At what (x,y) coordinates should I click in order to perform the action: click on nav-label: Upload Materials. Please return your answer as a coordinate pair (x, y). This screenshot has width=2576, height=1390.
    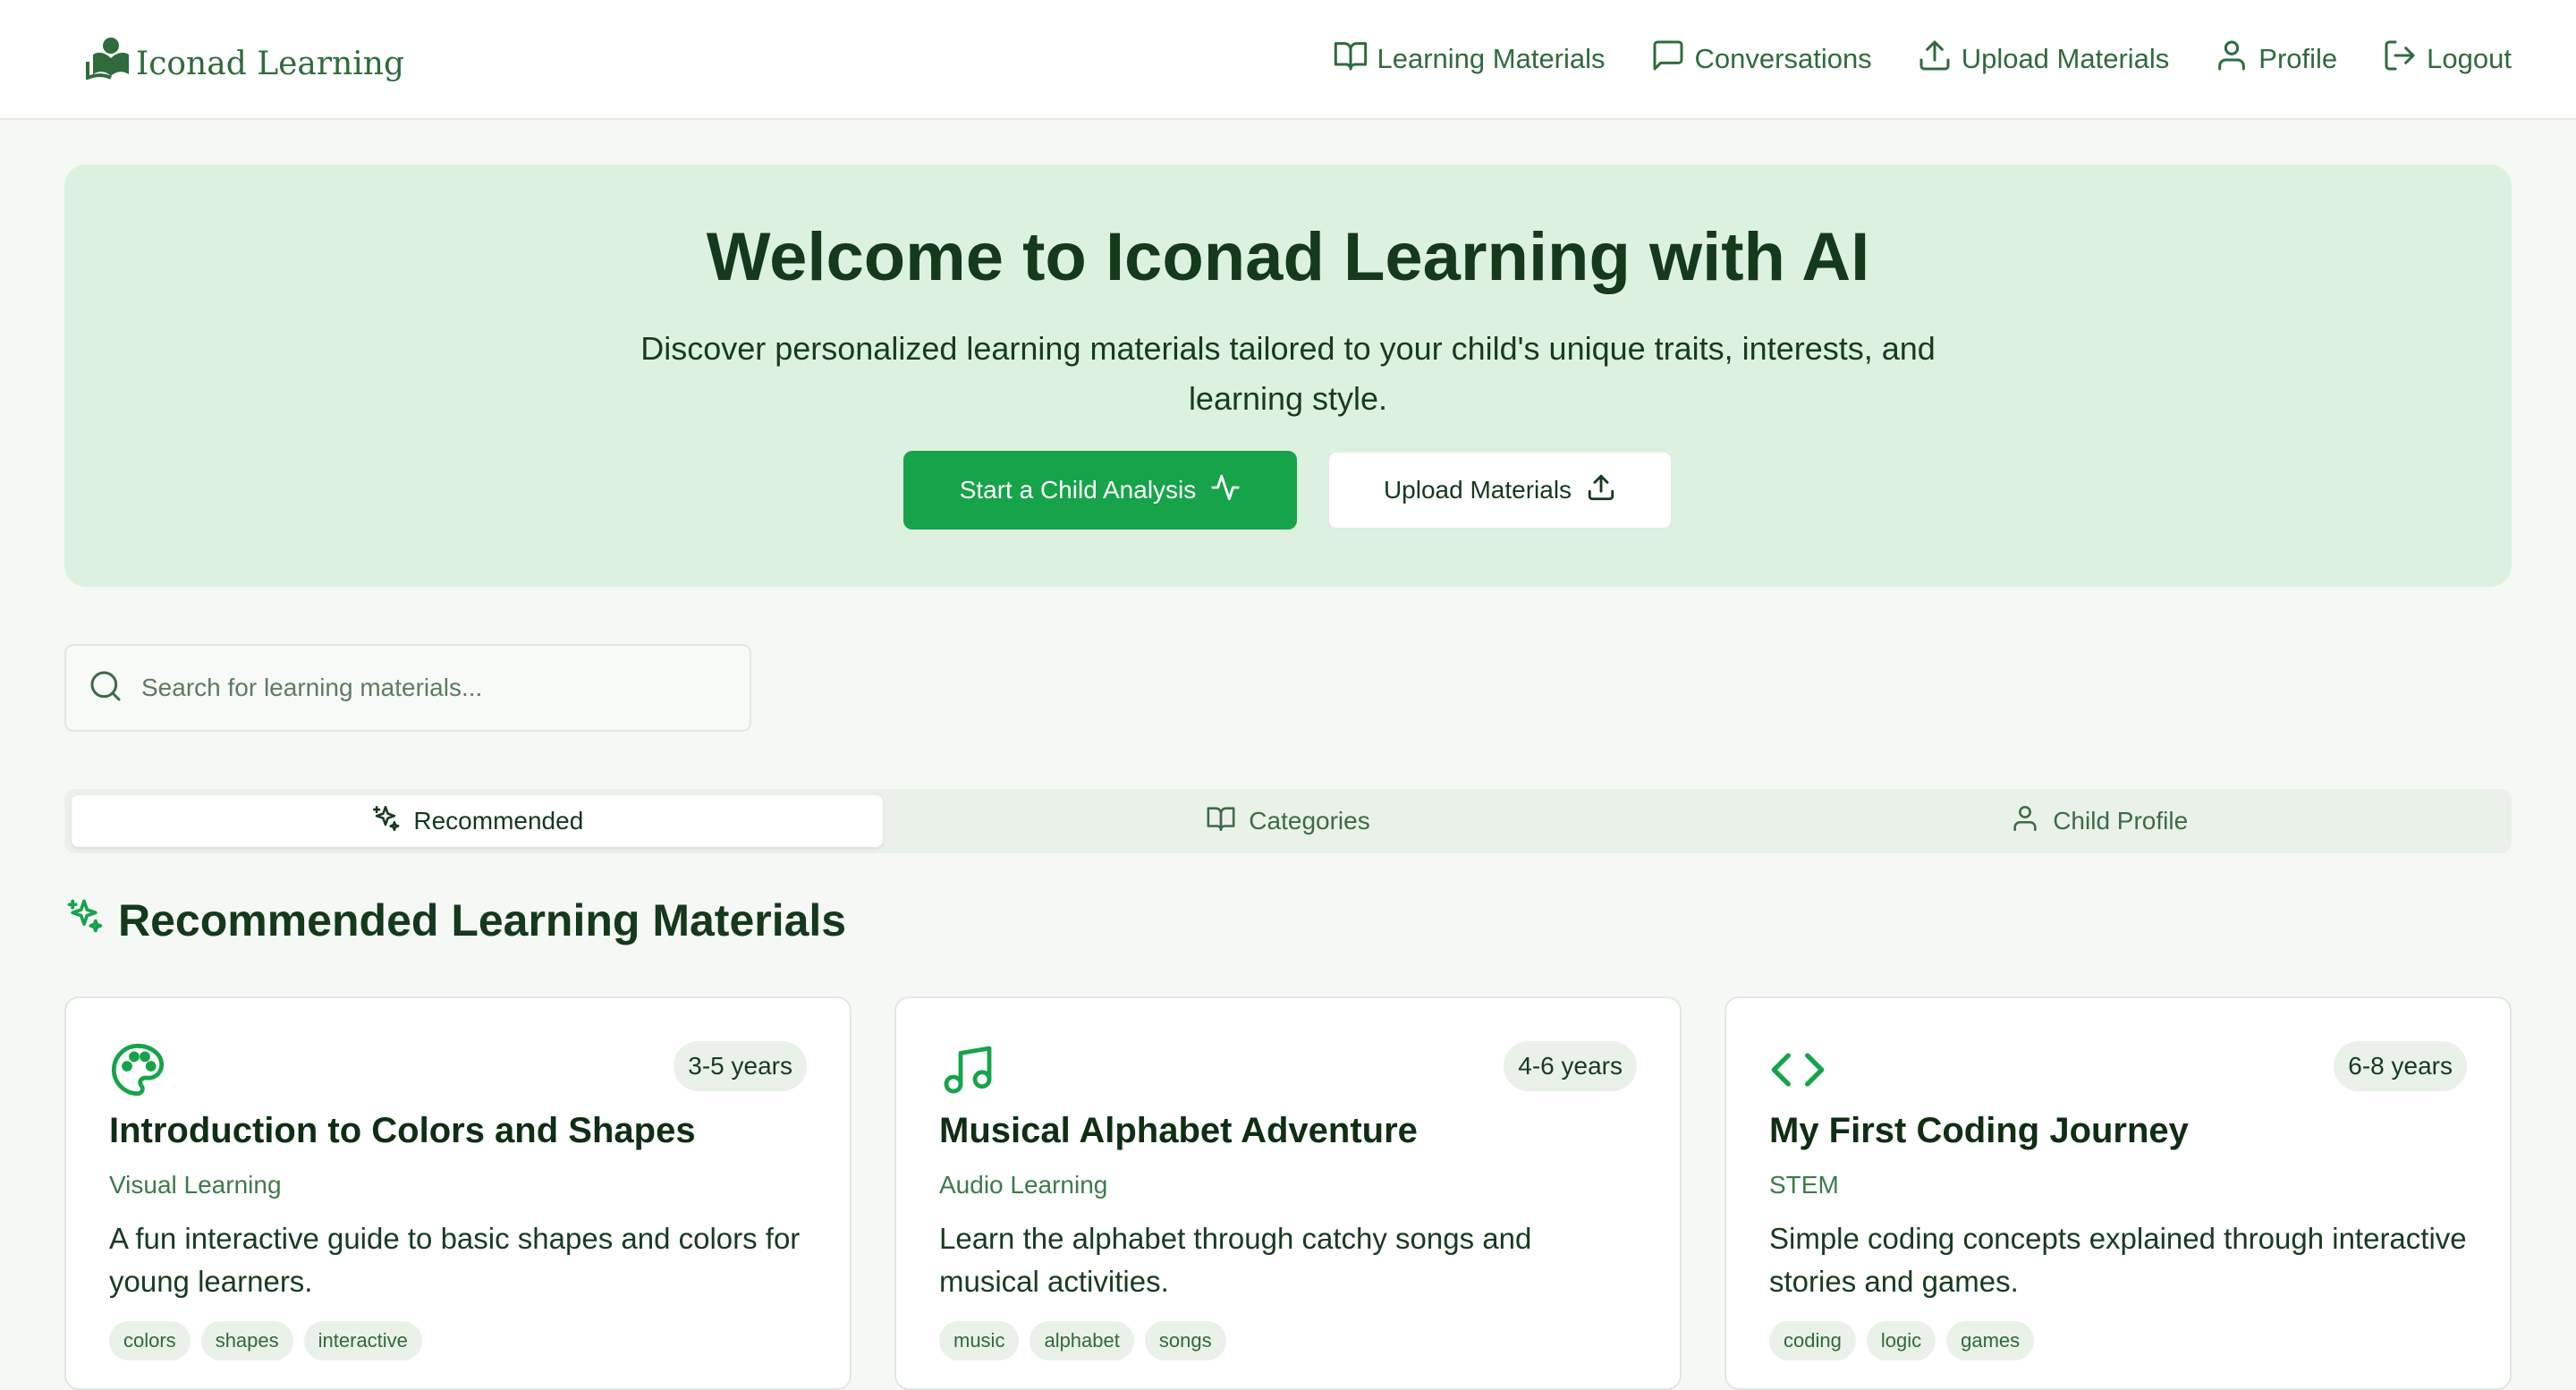
    Looking at the image, I should click on (2065, 58).